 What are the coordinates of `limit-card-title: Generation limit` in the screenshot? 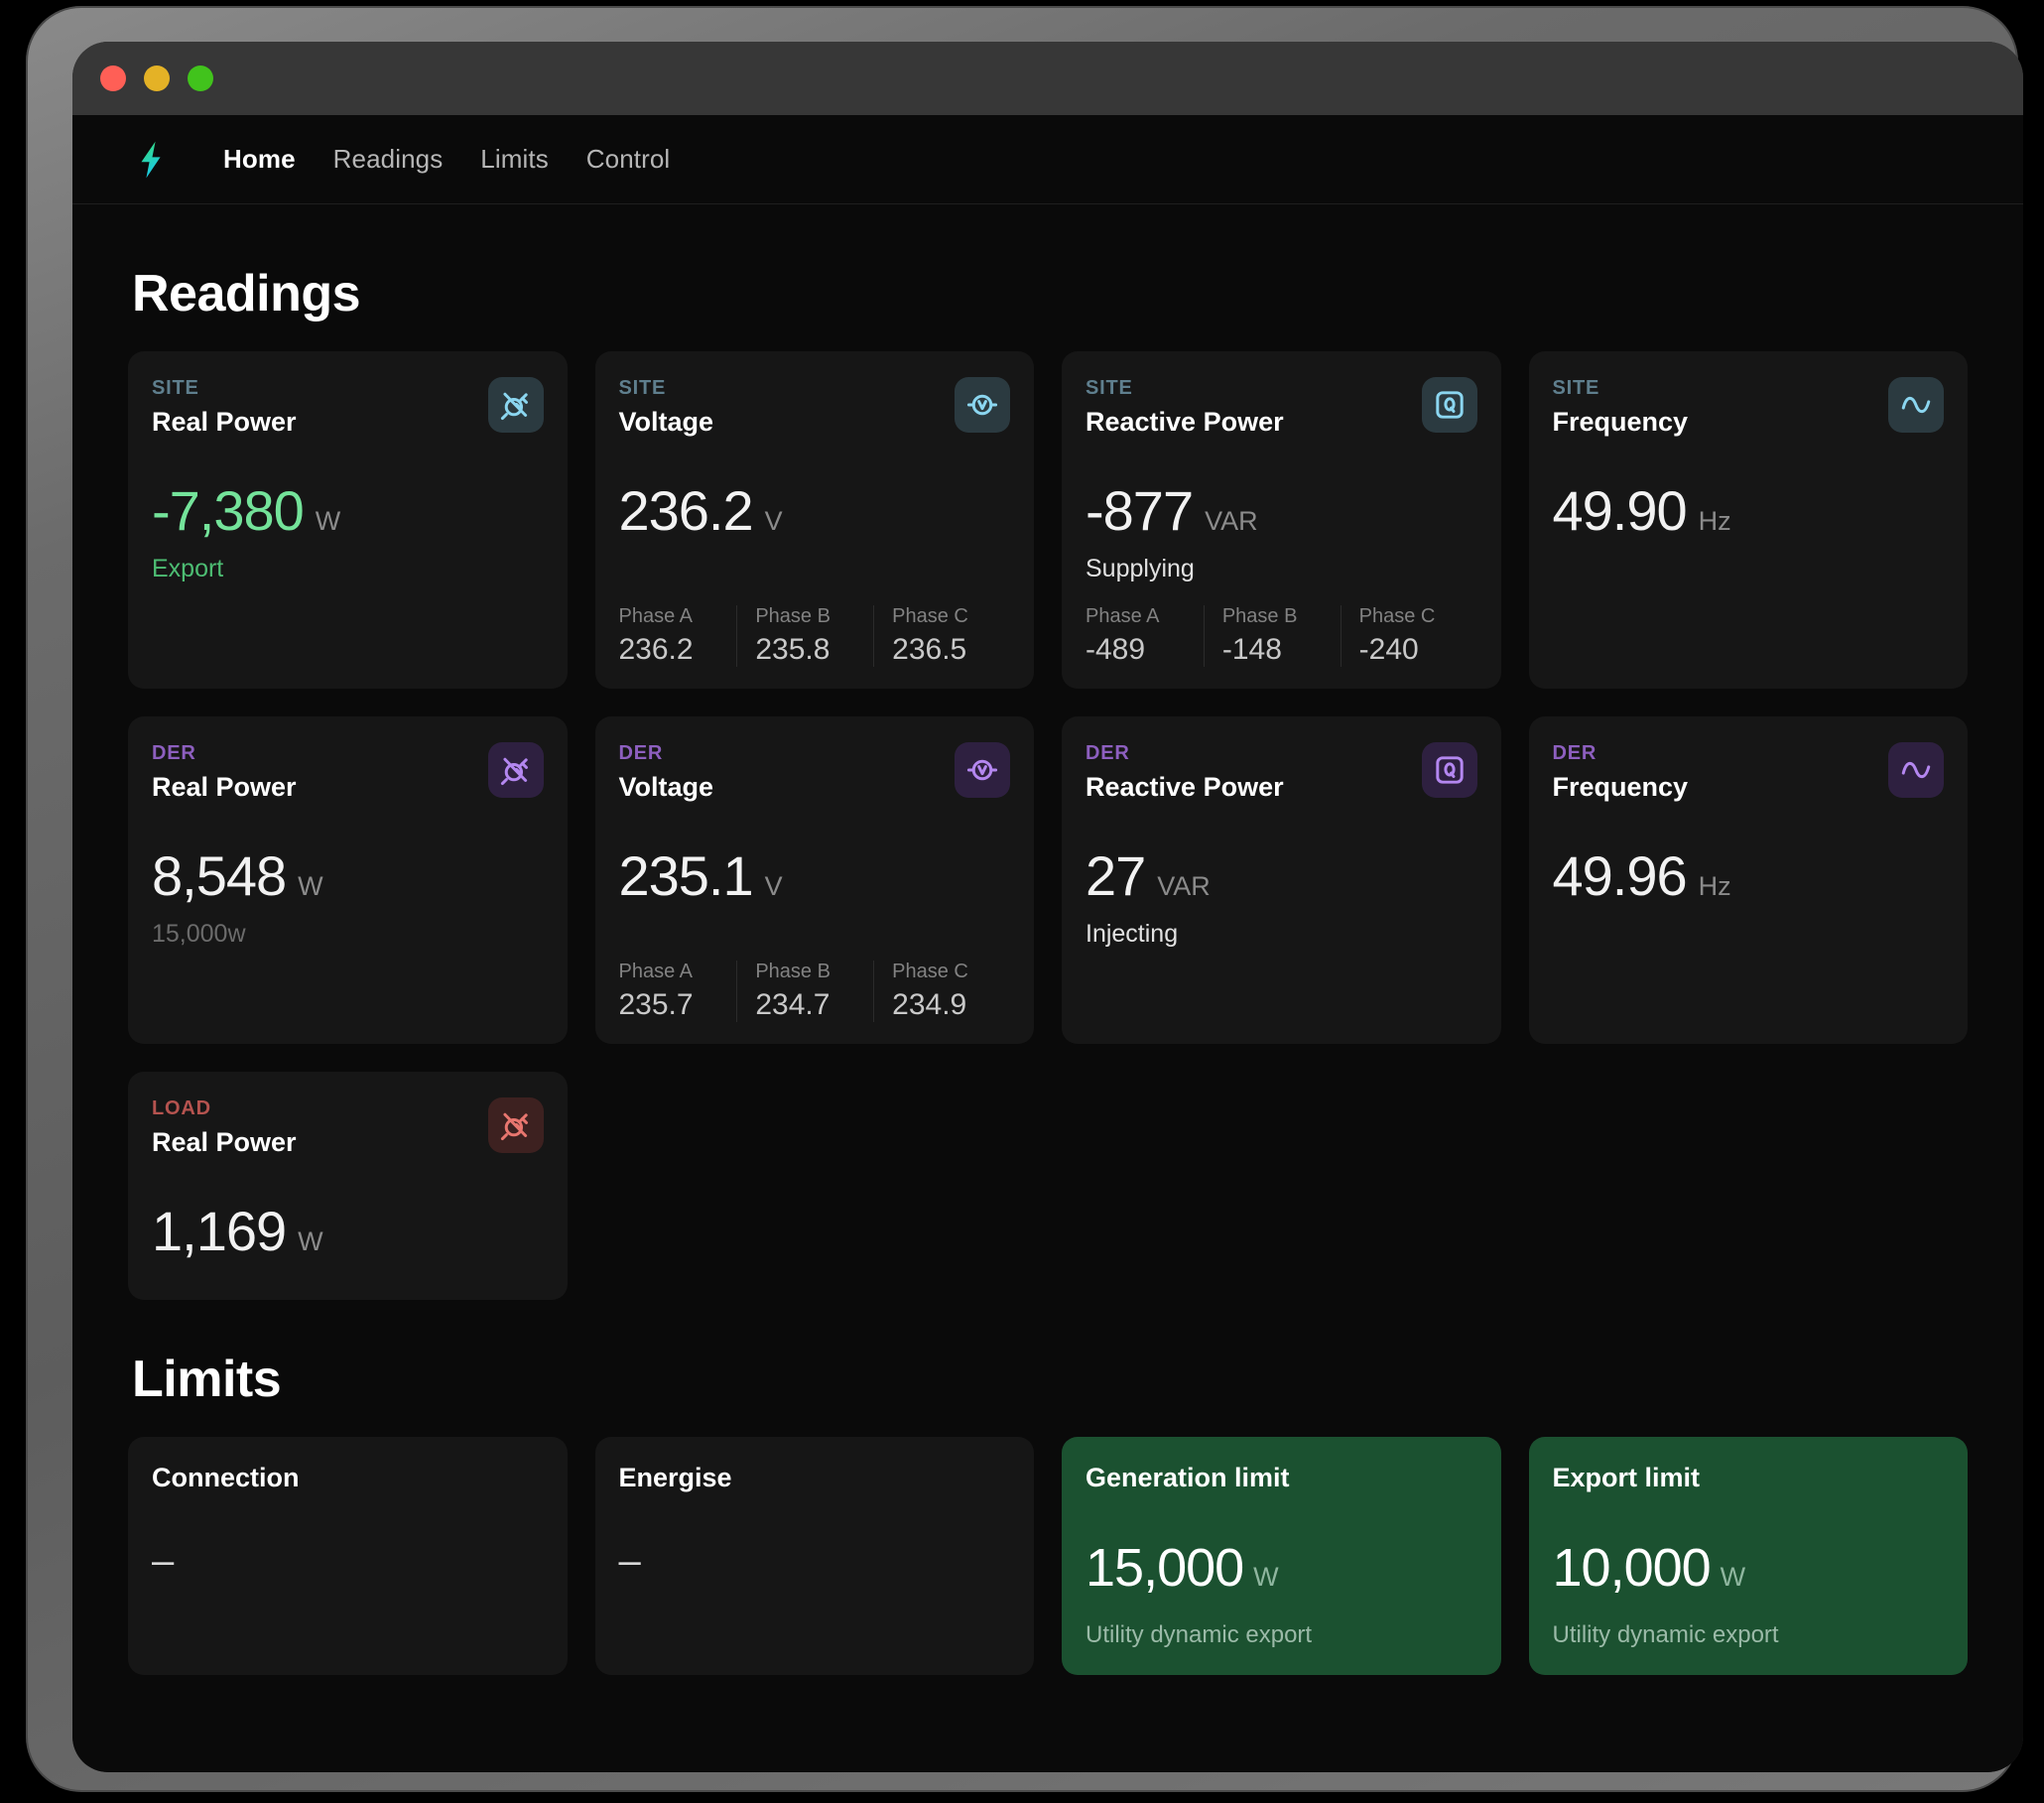 It's located at (1188, 1477).